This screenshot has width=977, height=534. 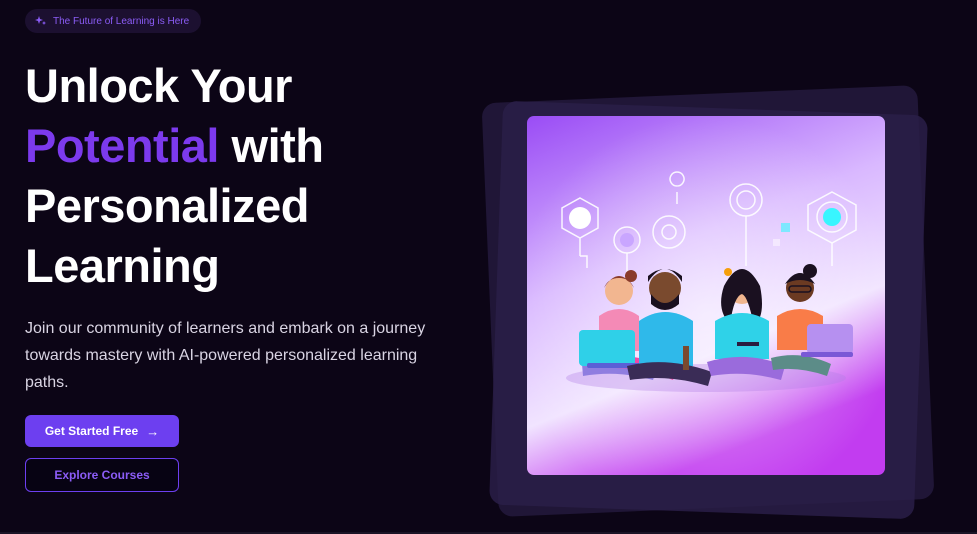 I want to click on explore-courses-label: Explore Courses, so click(x=102, y=475).